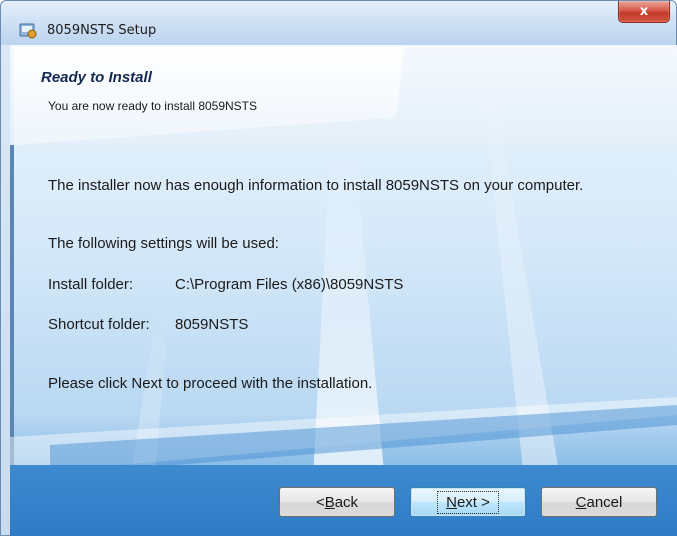  I want to click on settings-heading: The following settings will be used:, so click(163, 243).